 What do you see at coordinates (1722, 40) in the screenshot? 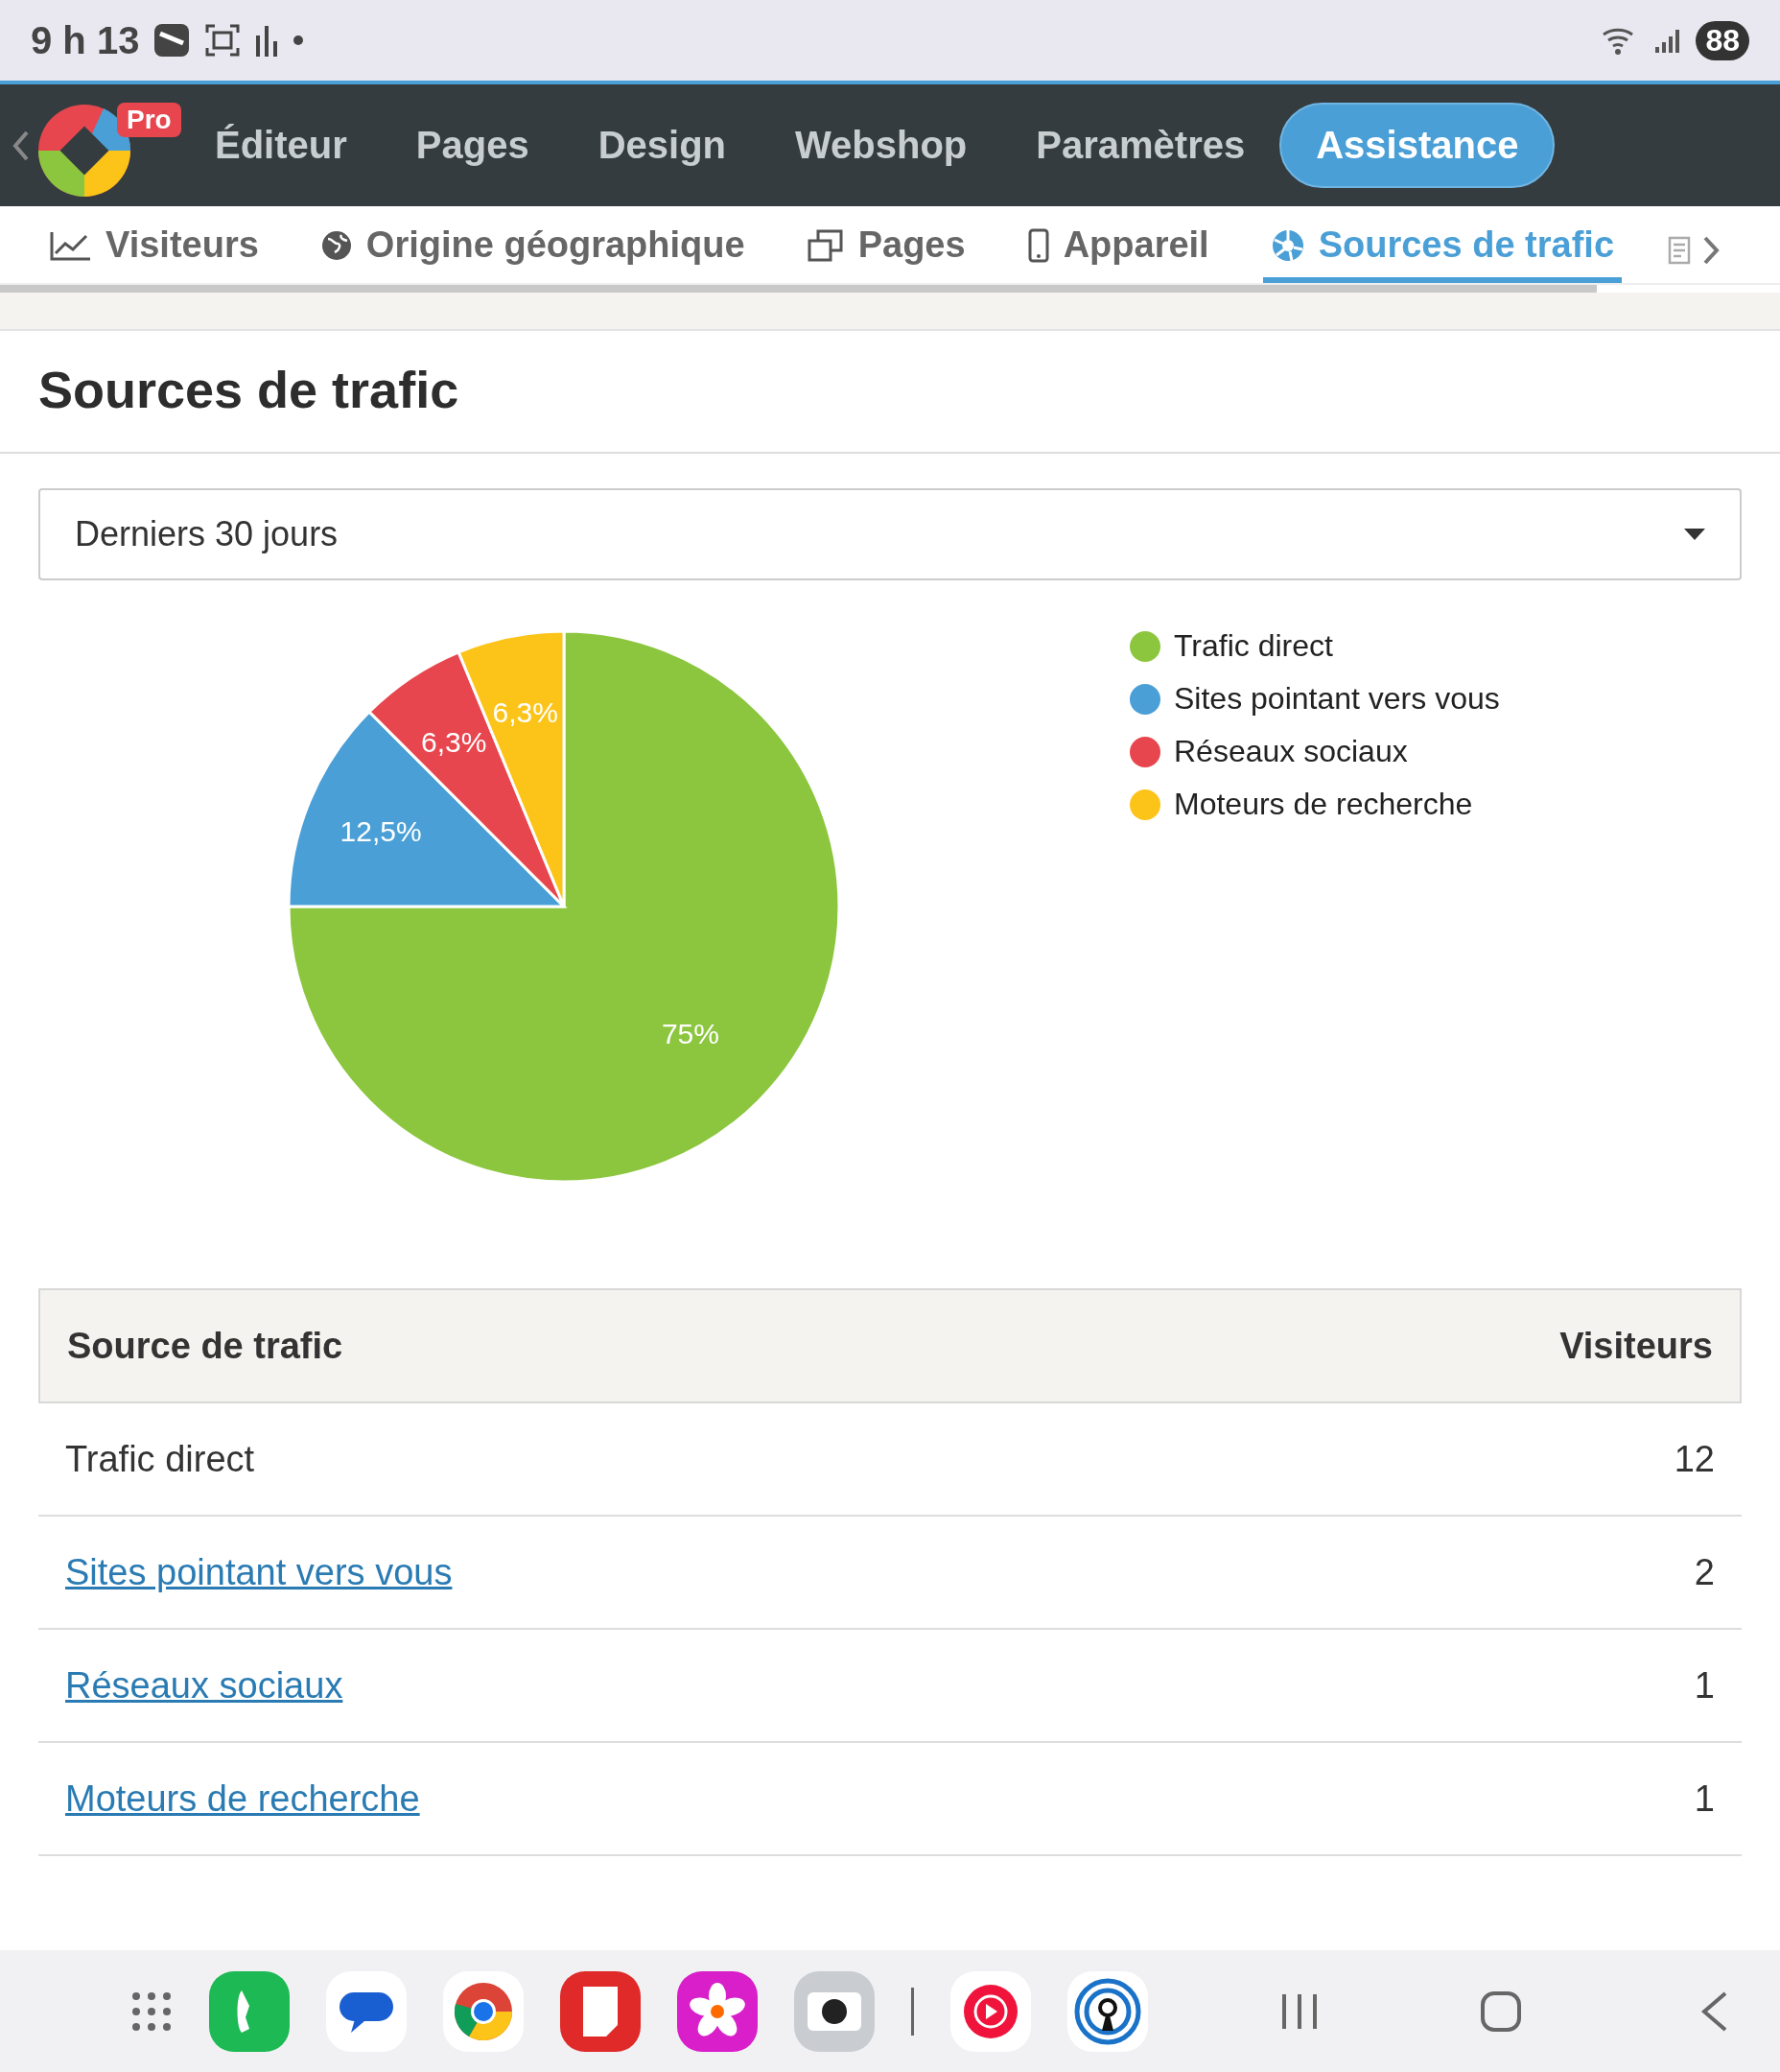
I see `battery-level: 88` at bounding box center [1722, 40].